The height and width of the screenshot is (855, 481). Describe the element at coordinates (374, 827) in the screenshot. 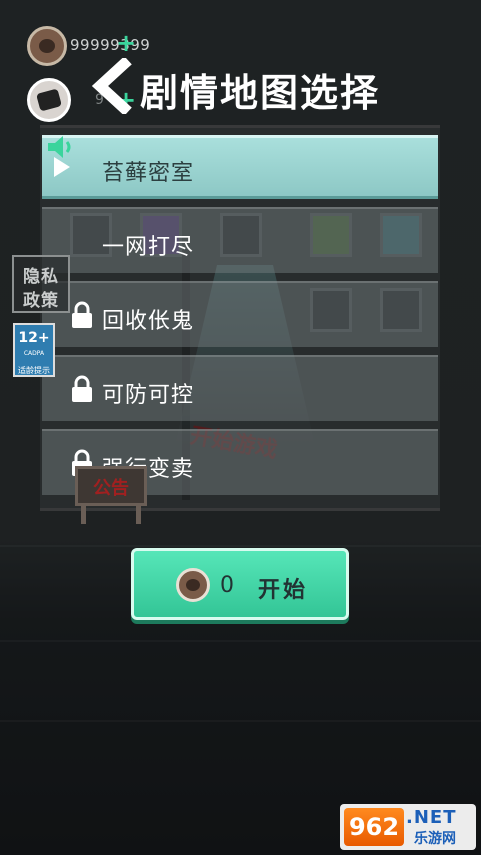

I see `watermark-logo: 962` at that location.